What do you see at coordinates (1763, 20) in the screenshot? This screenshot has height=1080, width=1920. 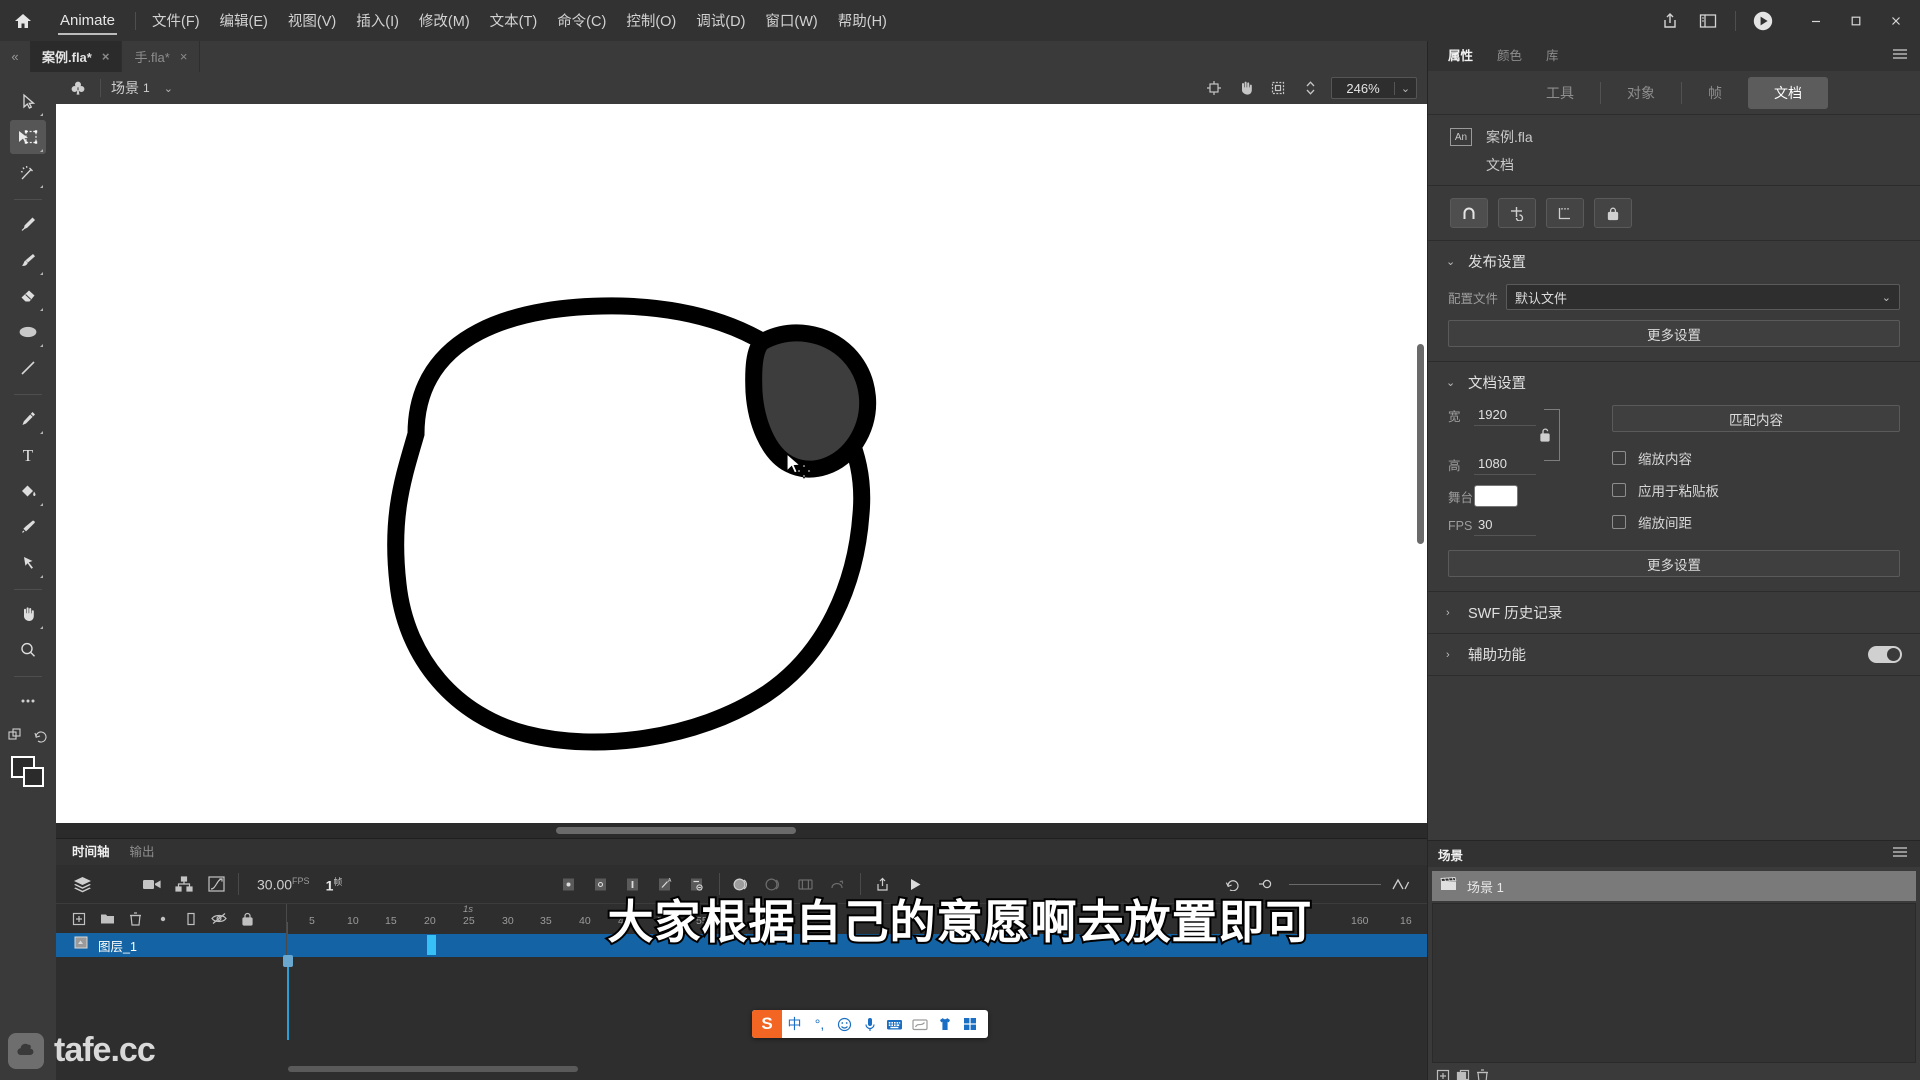 I see `play-test-icon` at bounding box center [1763, 20].